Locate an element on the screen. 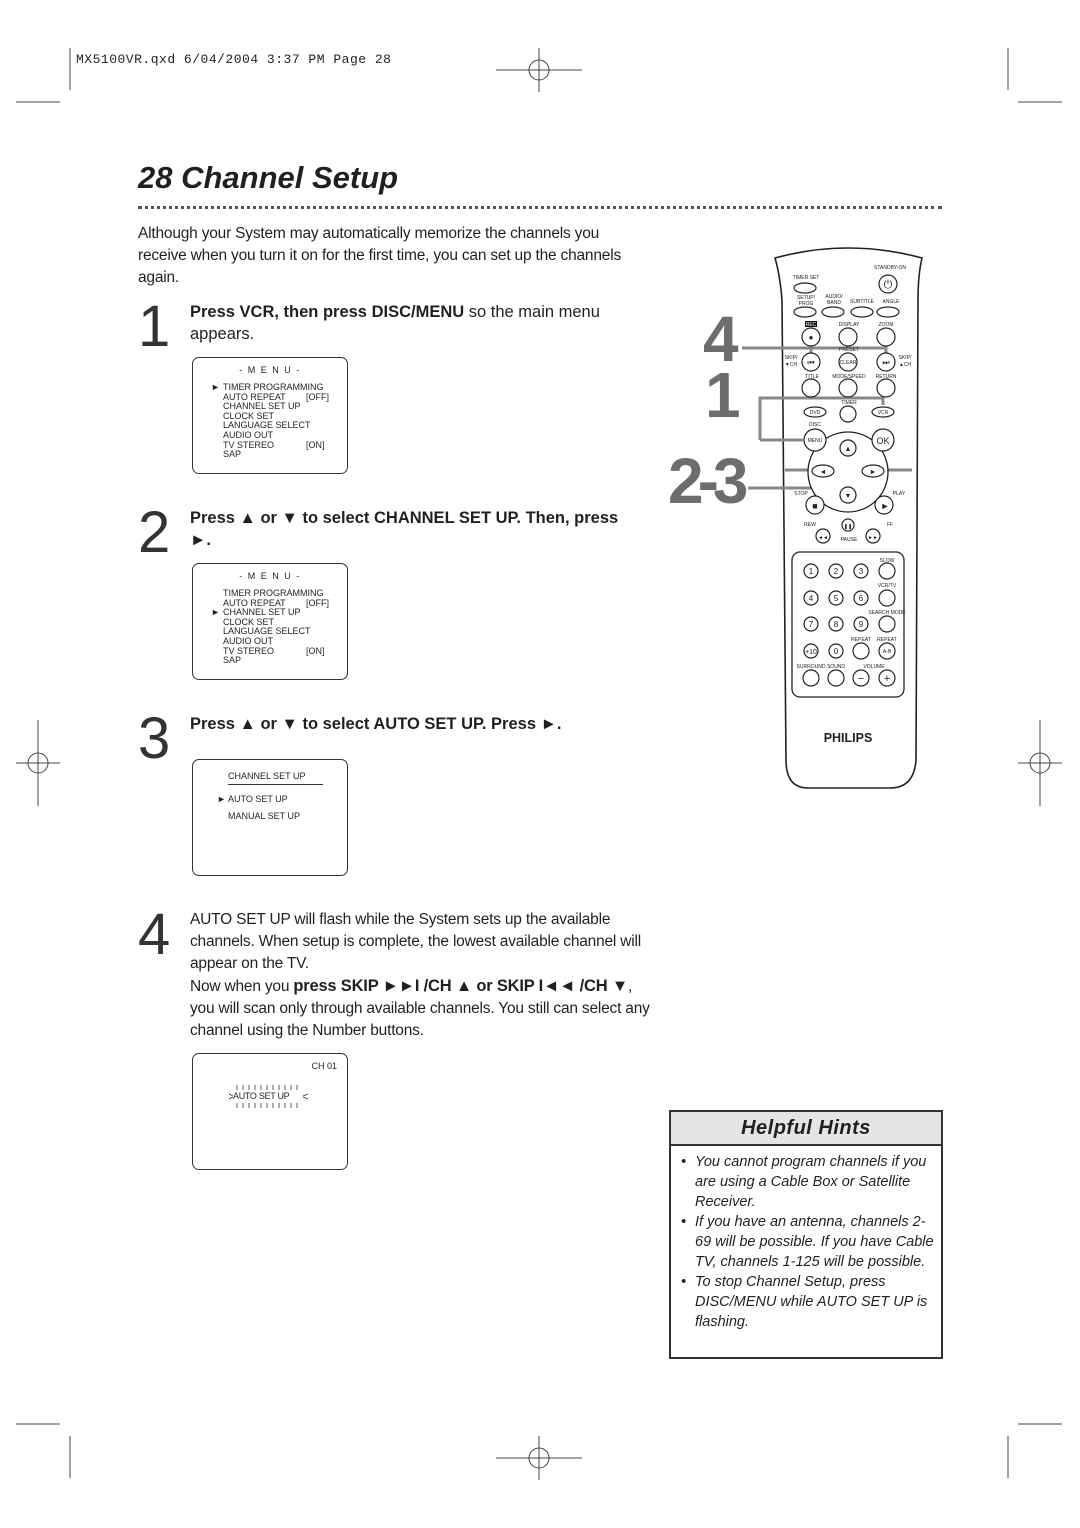 The image size is (1080, 1528). remote-label: REC is located at coordinates (811, 325).